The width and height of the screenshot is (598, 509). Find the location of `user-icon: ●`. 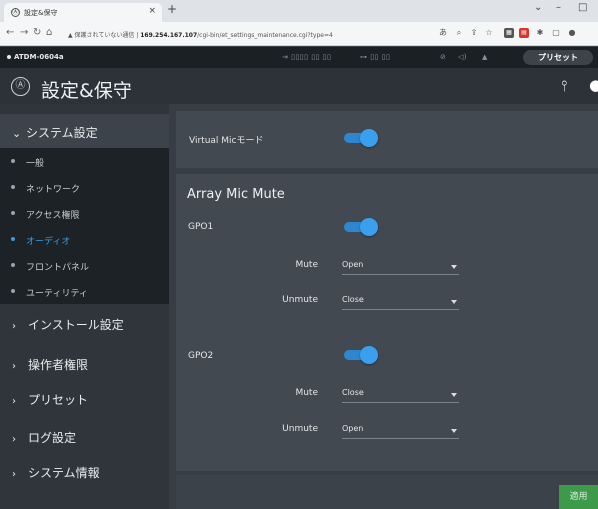

user-icon: ● is located at coordinates (593, 85).